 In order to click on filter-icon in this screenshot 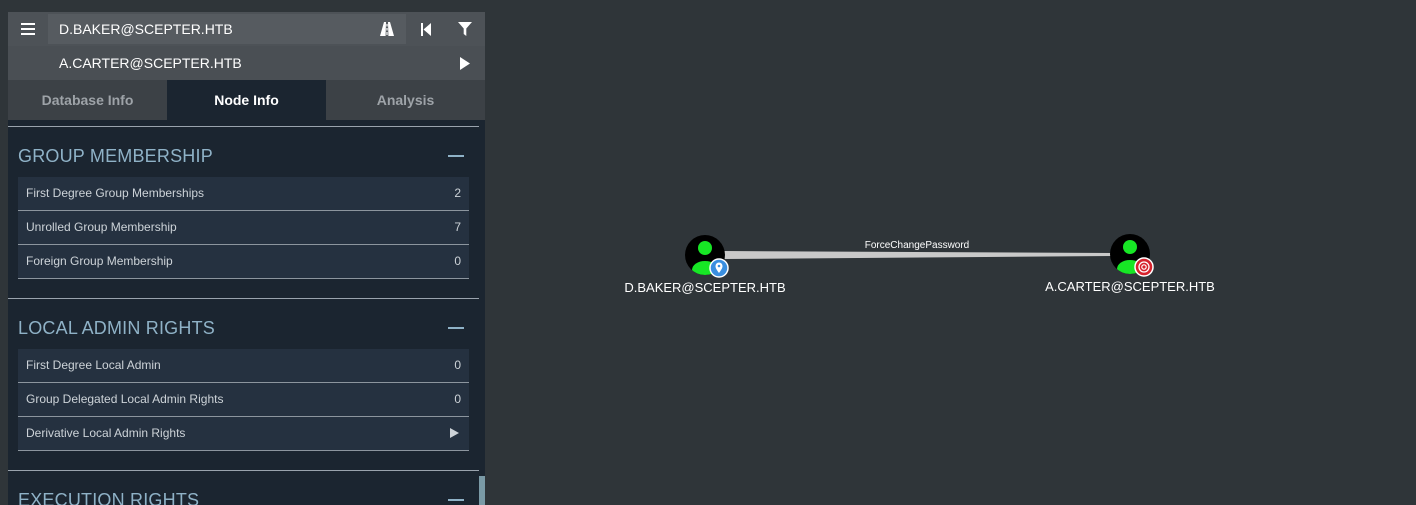, I will do `click(465, 29)`.